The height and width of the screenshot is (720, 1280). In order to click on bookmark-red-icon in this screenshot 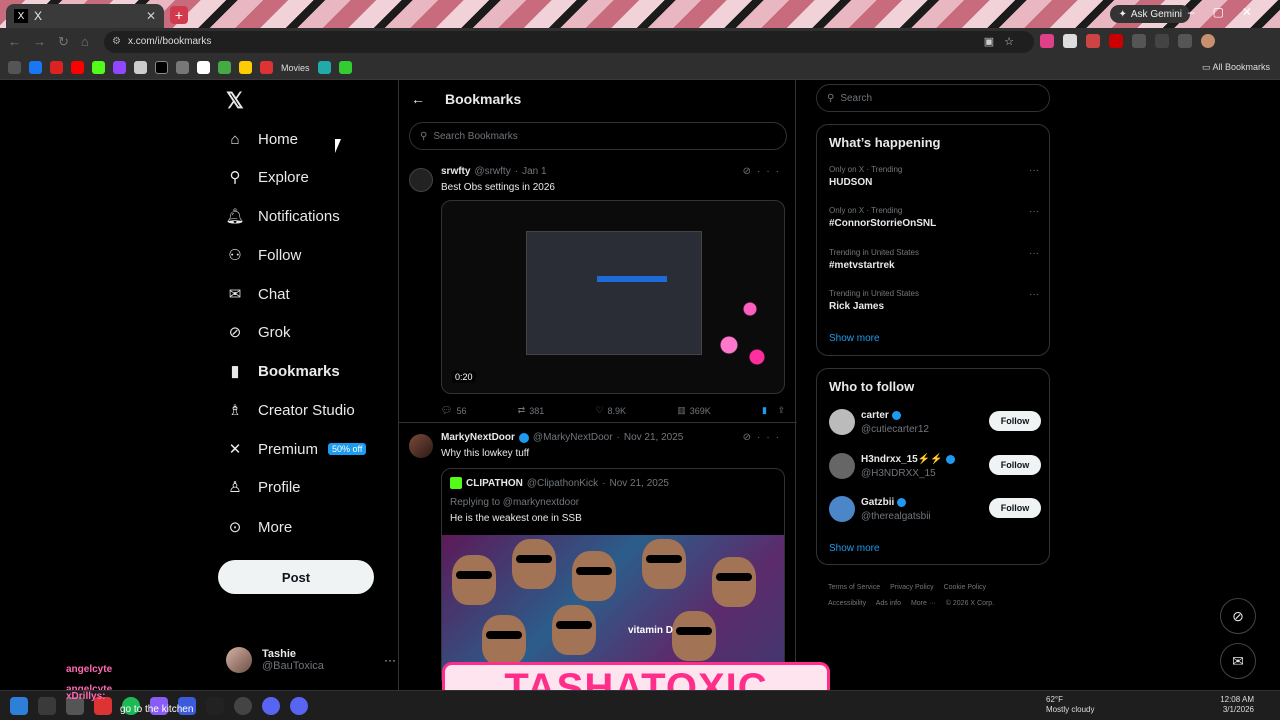, I will do `click(56, 67)`.